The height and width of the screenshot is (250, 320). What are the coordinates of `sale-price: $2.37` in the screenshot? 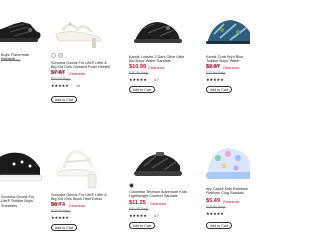 It's located at (213, 67).